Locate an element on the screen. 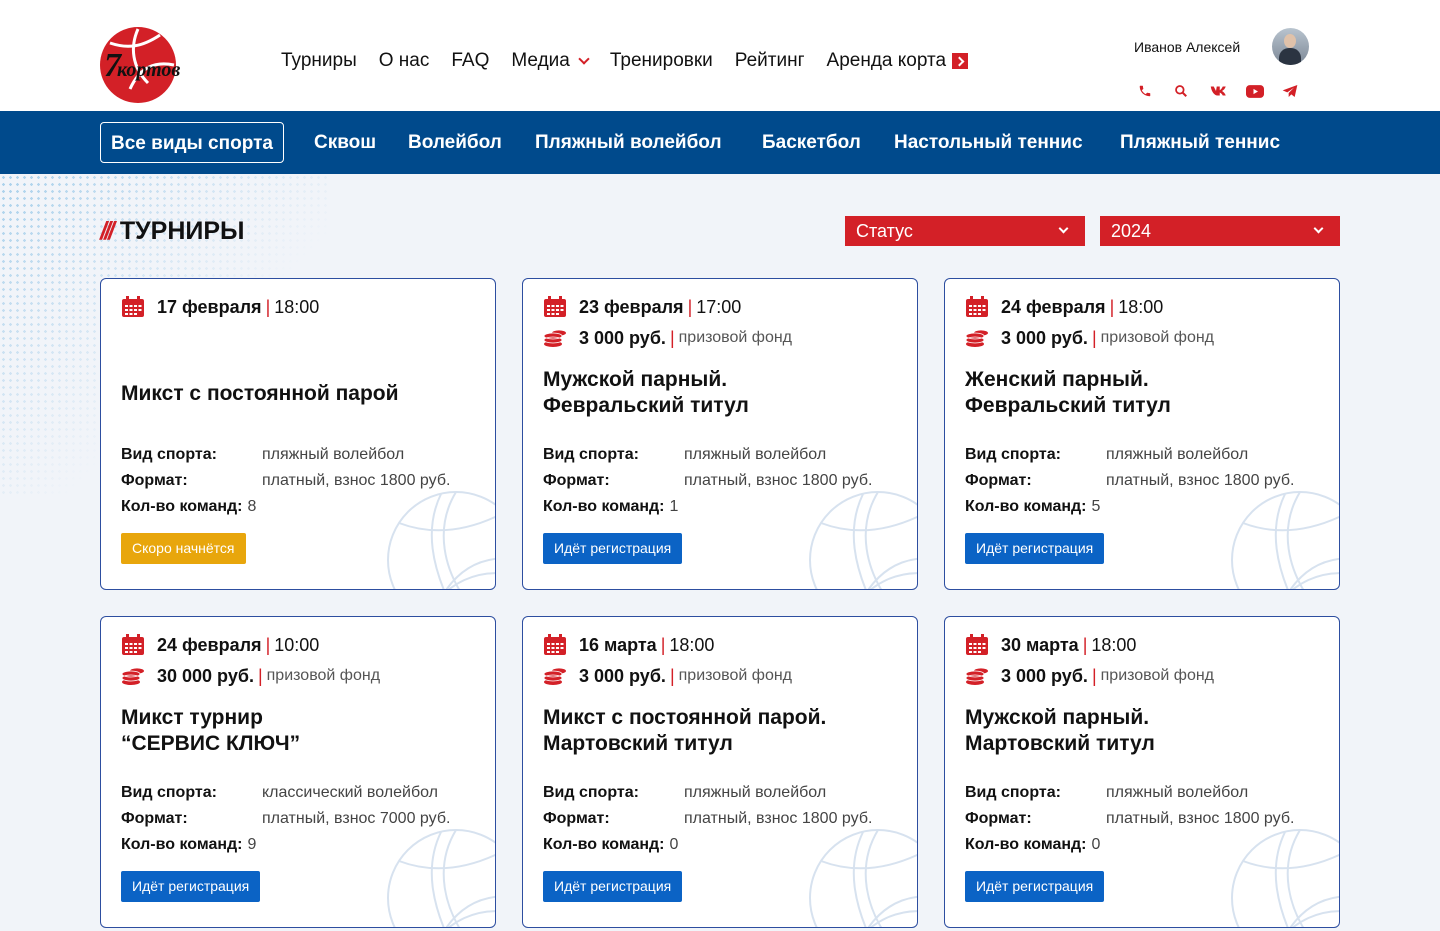  arrow-right-icon is located at coordinates (960, 61).